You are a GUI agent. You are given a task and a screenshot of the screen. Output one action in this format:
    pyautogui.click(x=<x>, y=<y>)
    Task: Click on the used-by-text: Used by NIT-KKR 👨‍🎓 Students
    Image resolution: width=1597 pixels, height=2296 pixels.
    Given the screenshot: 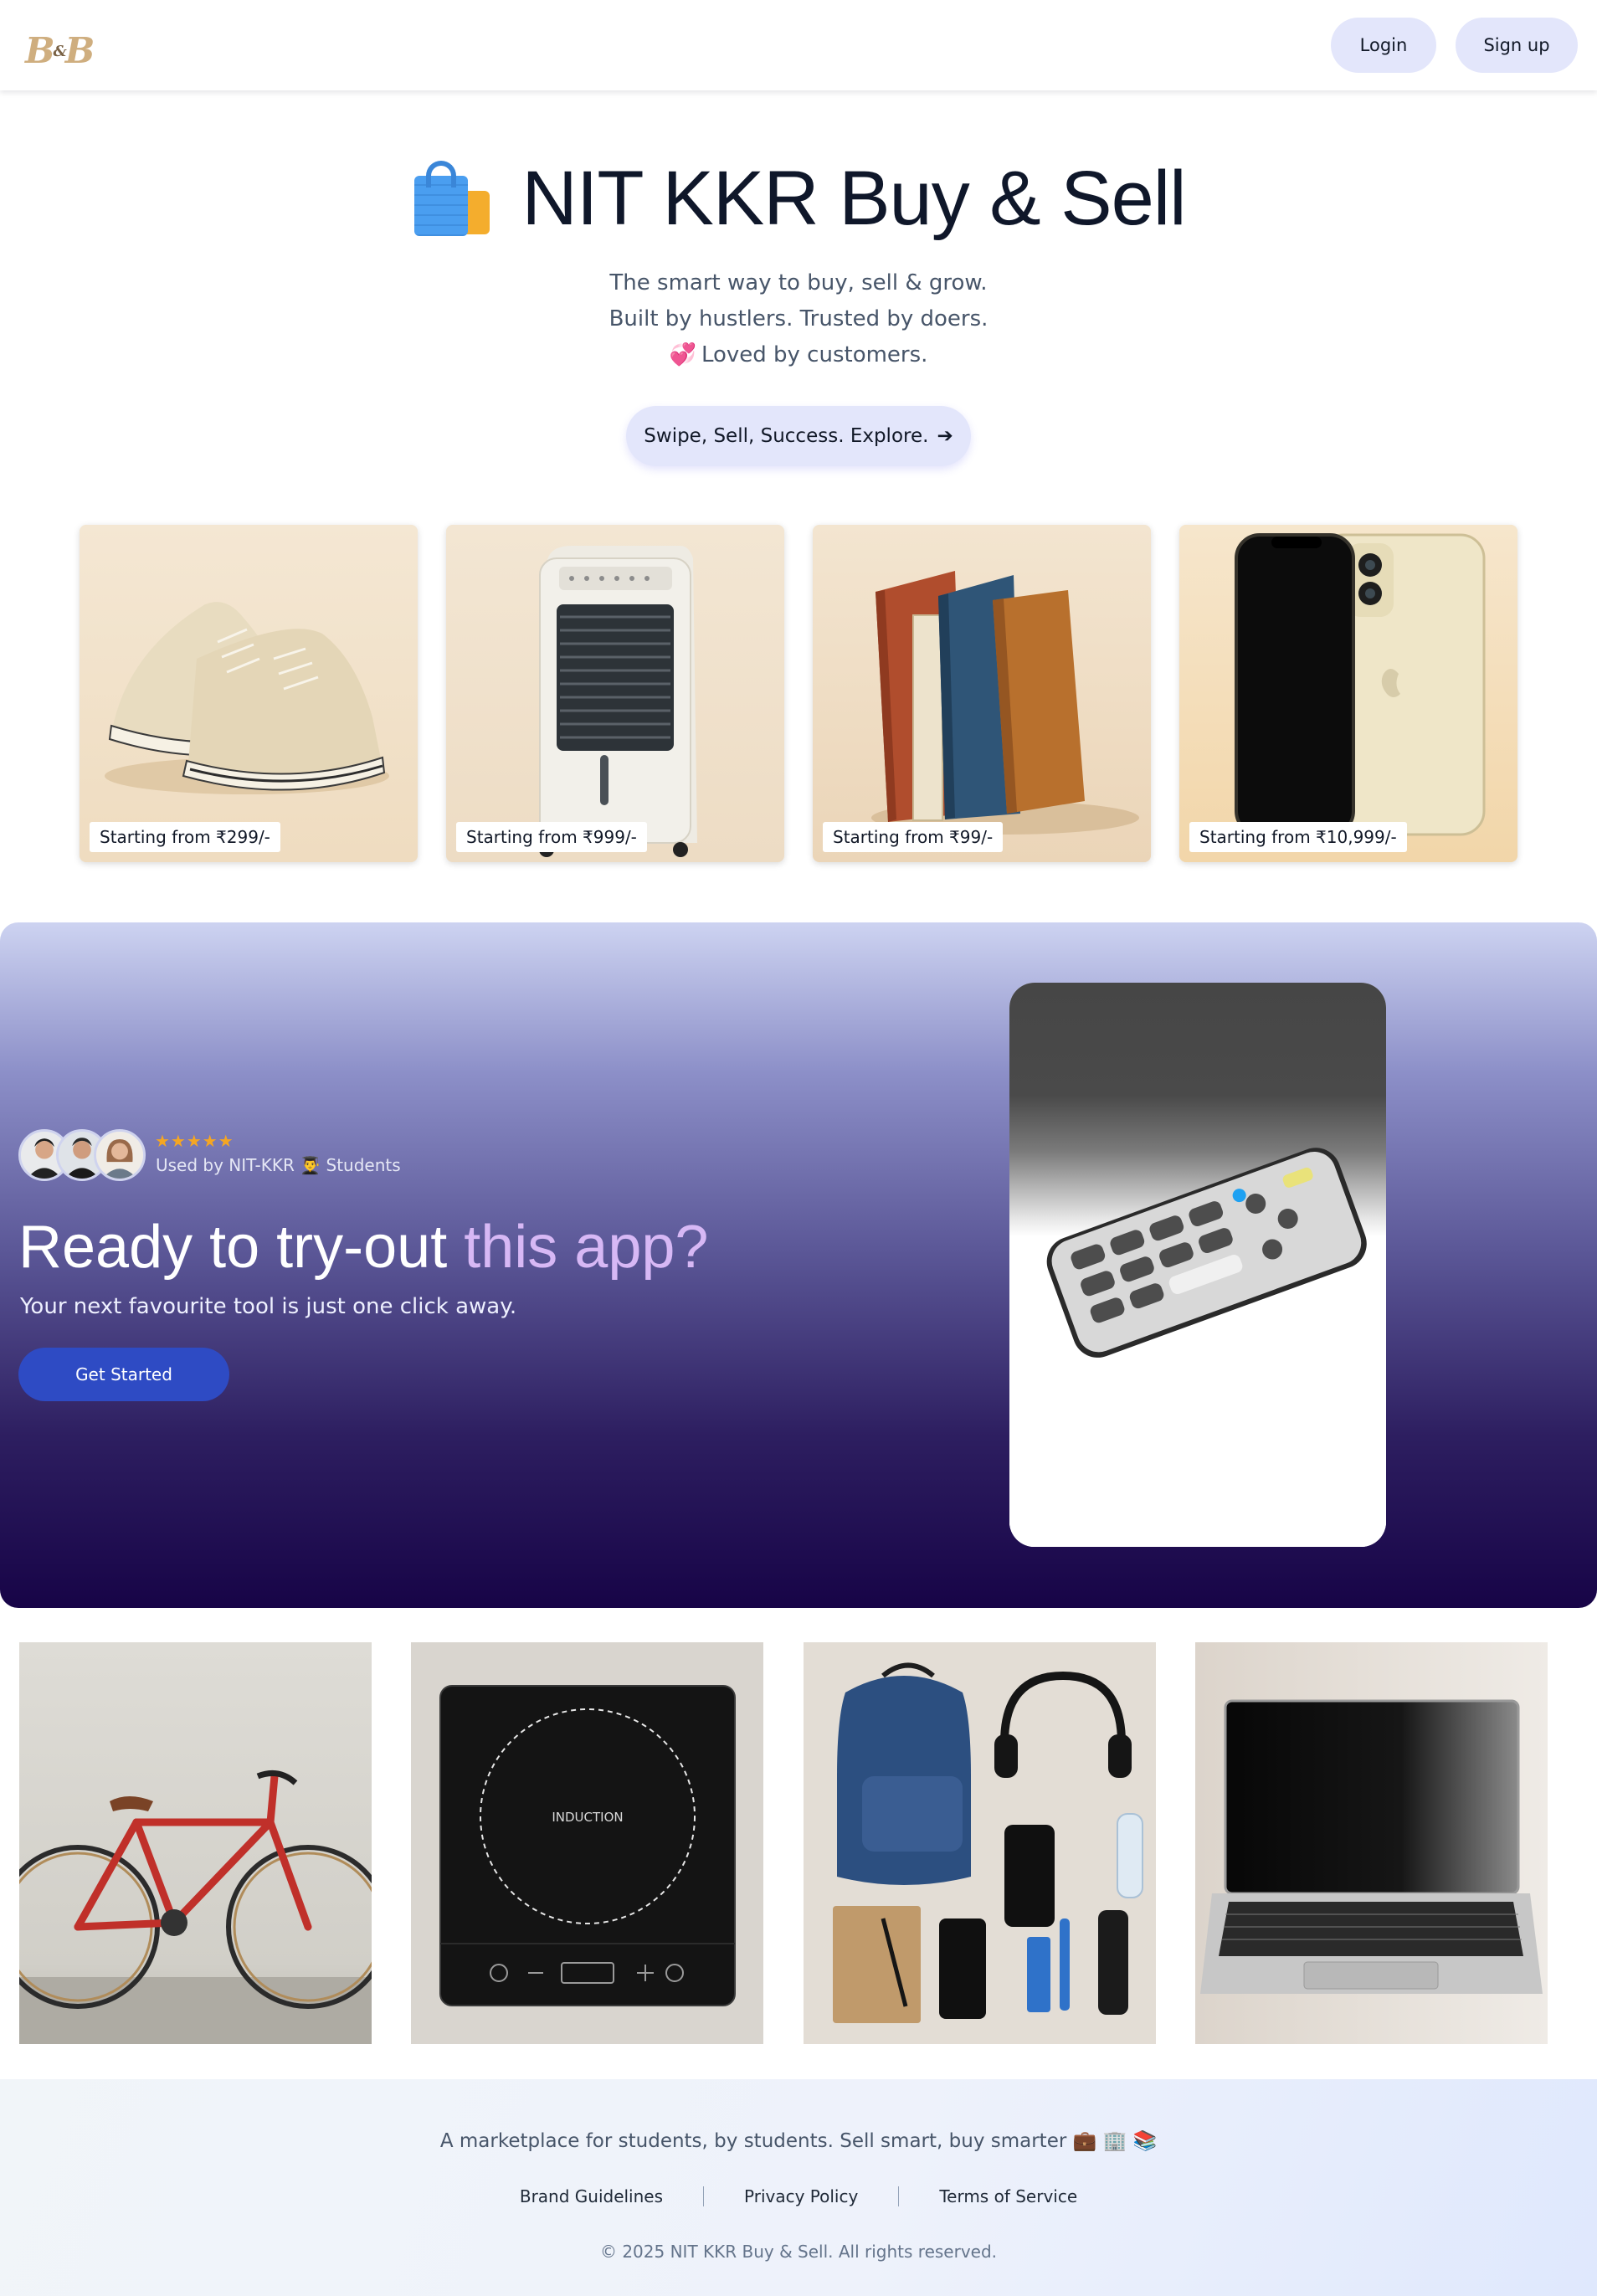 What is the action you would take?
    pyautogui.click(x=278, y=1165)
    